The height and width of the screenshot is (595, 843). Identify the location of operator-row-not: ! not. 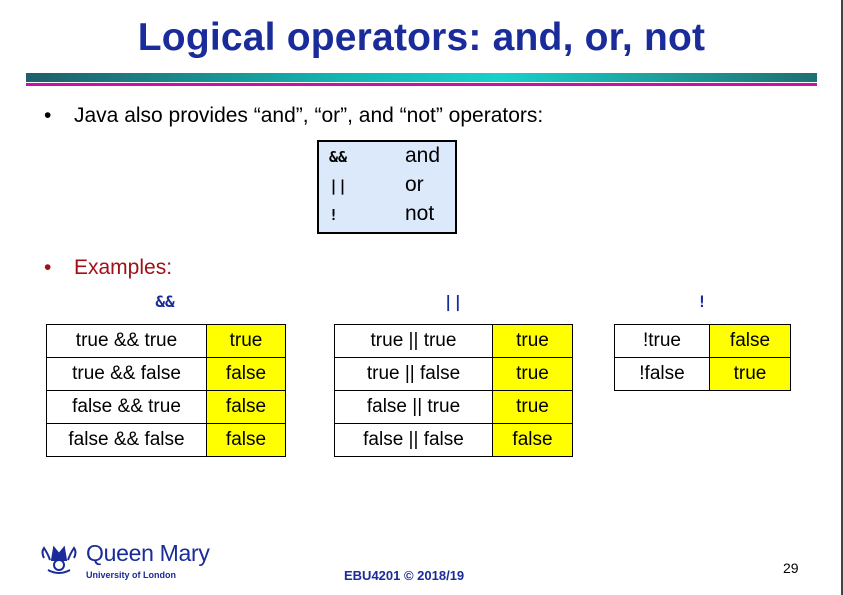
(389, 216).